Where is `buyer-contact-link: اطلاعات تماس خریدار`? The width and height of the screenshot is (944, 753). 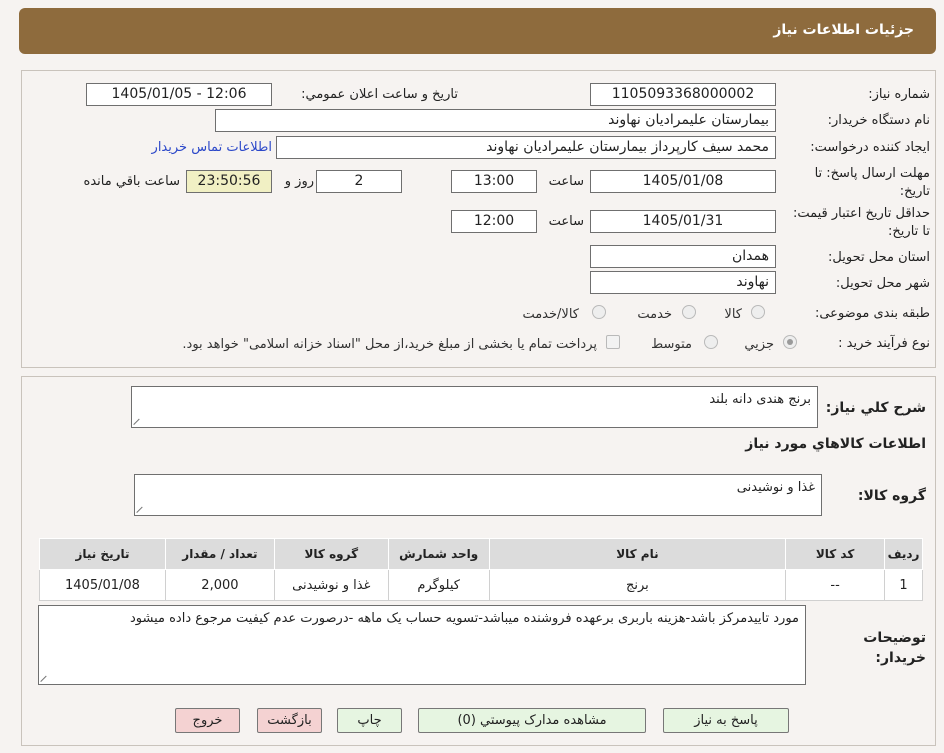 buyer-contact-link: اطلاعات تماس خریدار is located at coordinates (212, 147).